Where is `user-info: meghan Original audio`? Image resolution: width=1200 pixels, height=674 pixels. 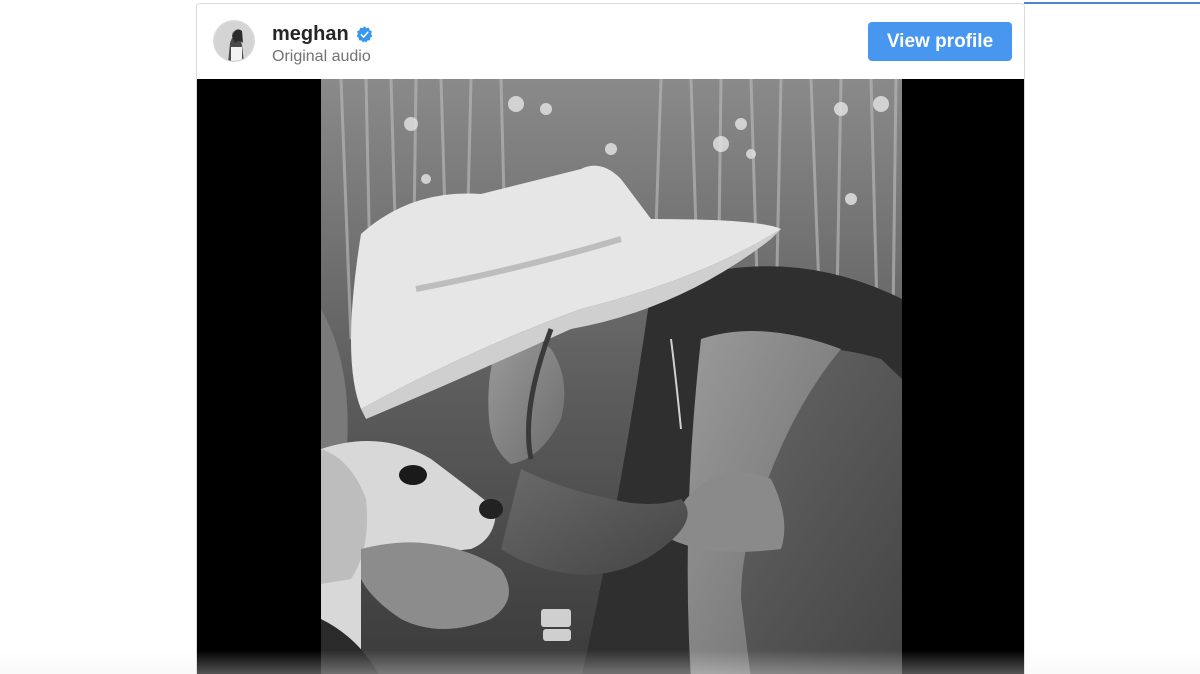
user-info: meghan Original audio is located at coordinates (322, 44).